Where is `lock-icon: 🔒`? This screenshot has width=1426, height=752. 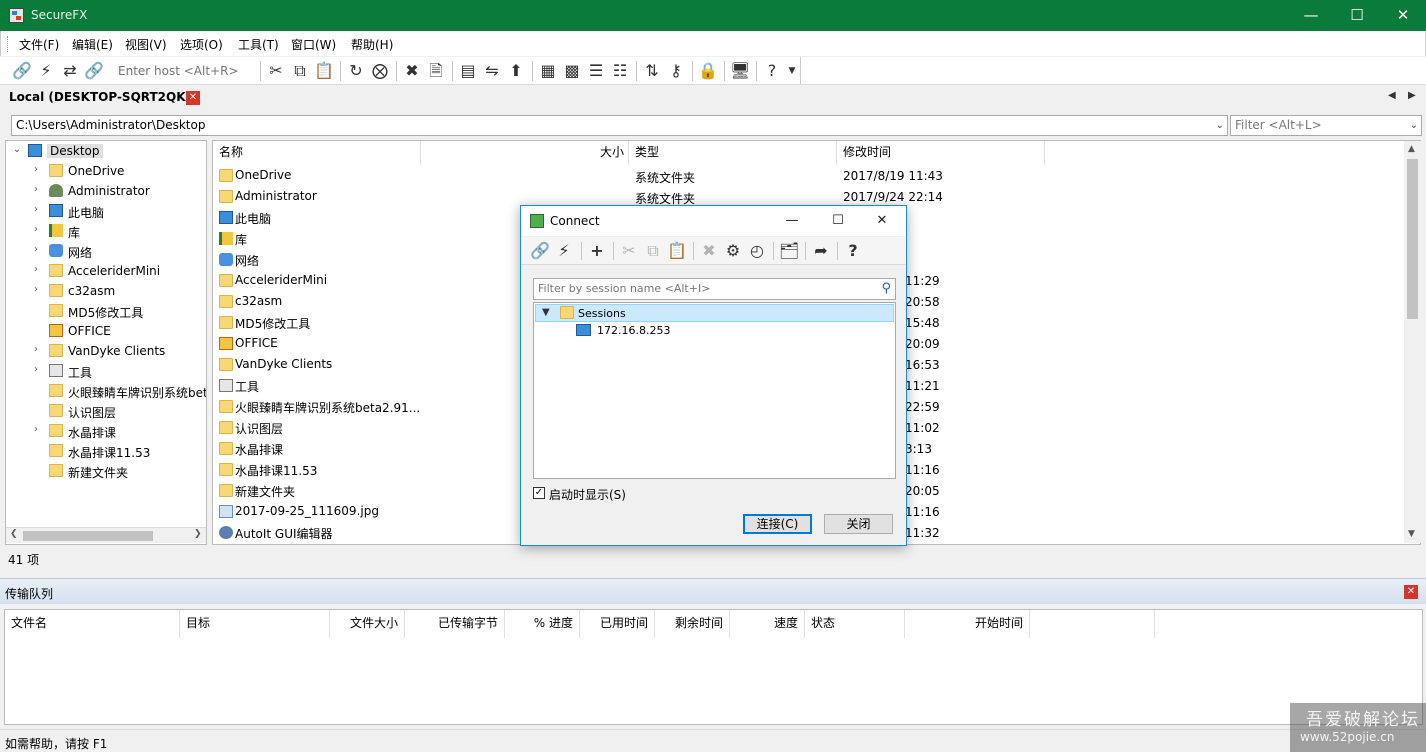
lock-icon: 🔒 is located at coordinates (708, 71).